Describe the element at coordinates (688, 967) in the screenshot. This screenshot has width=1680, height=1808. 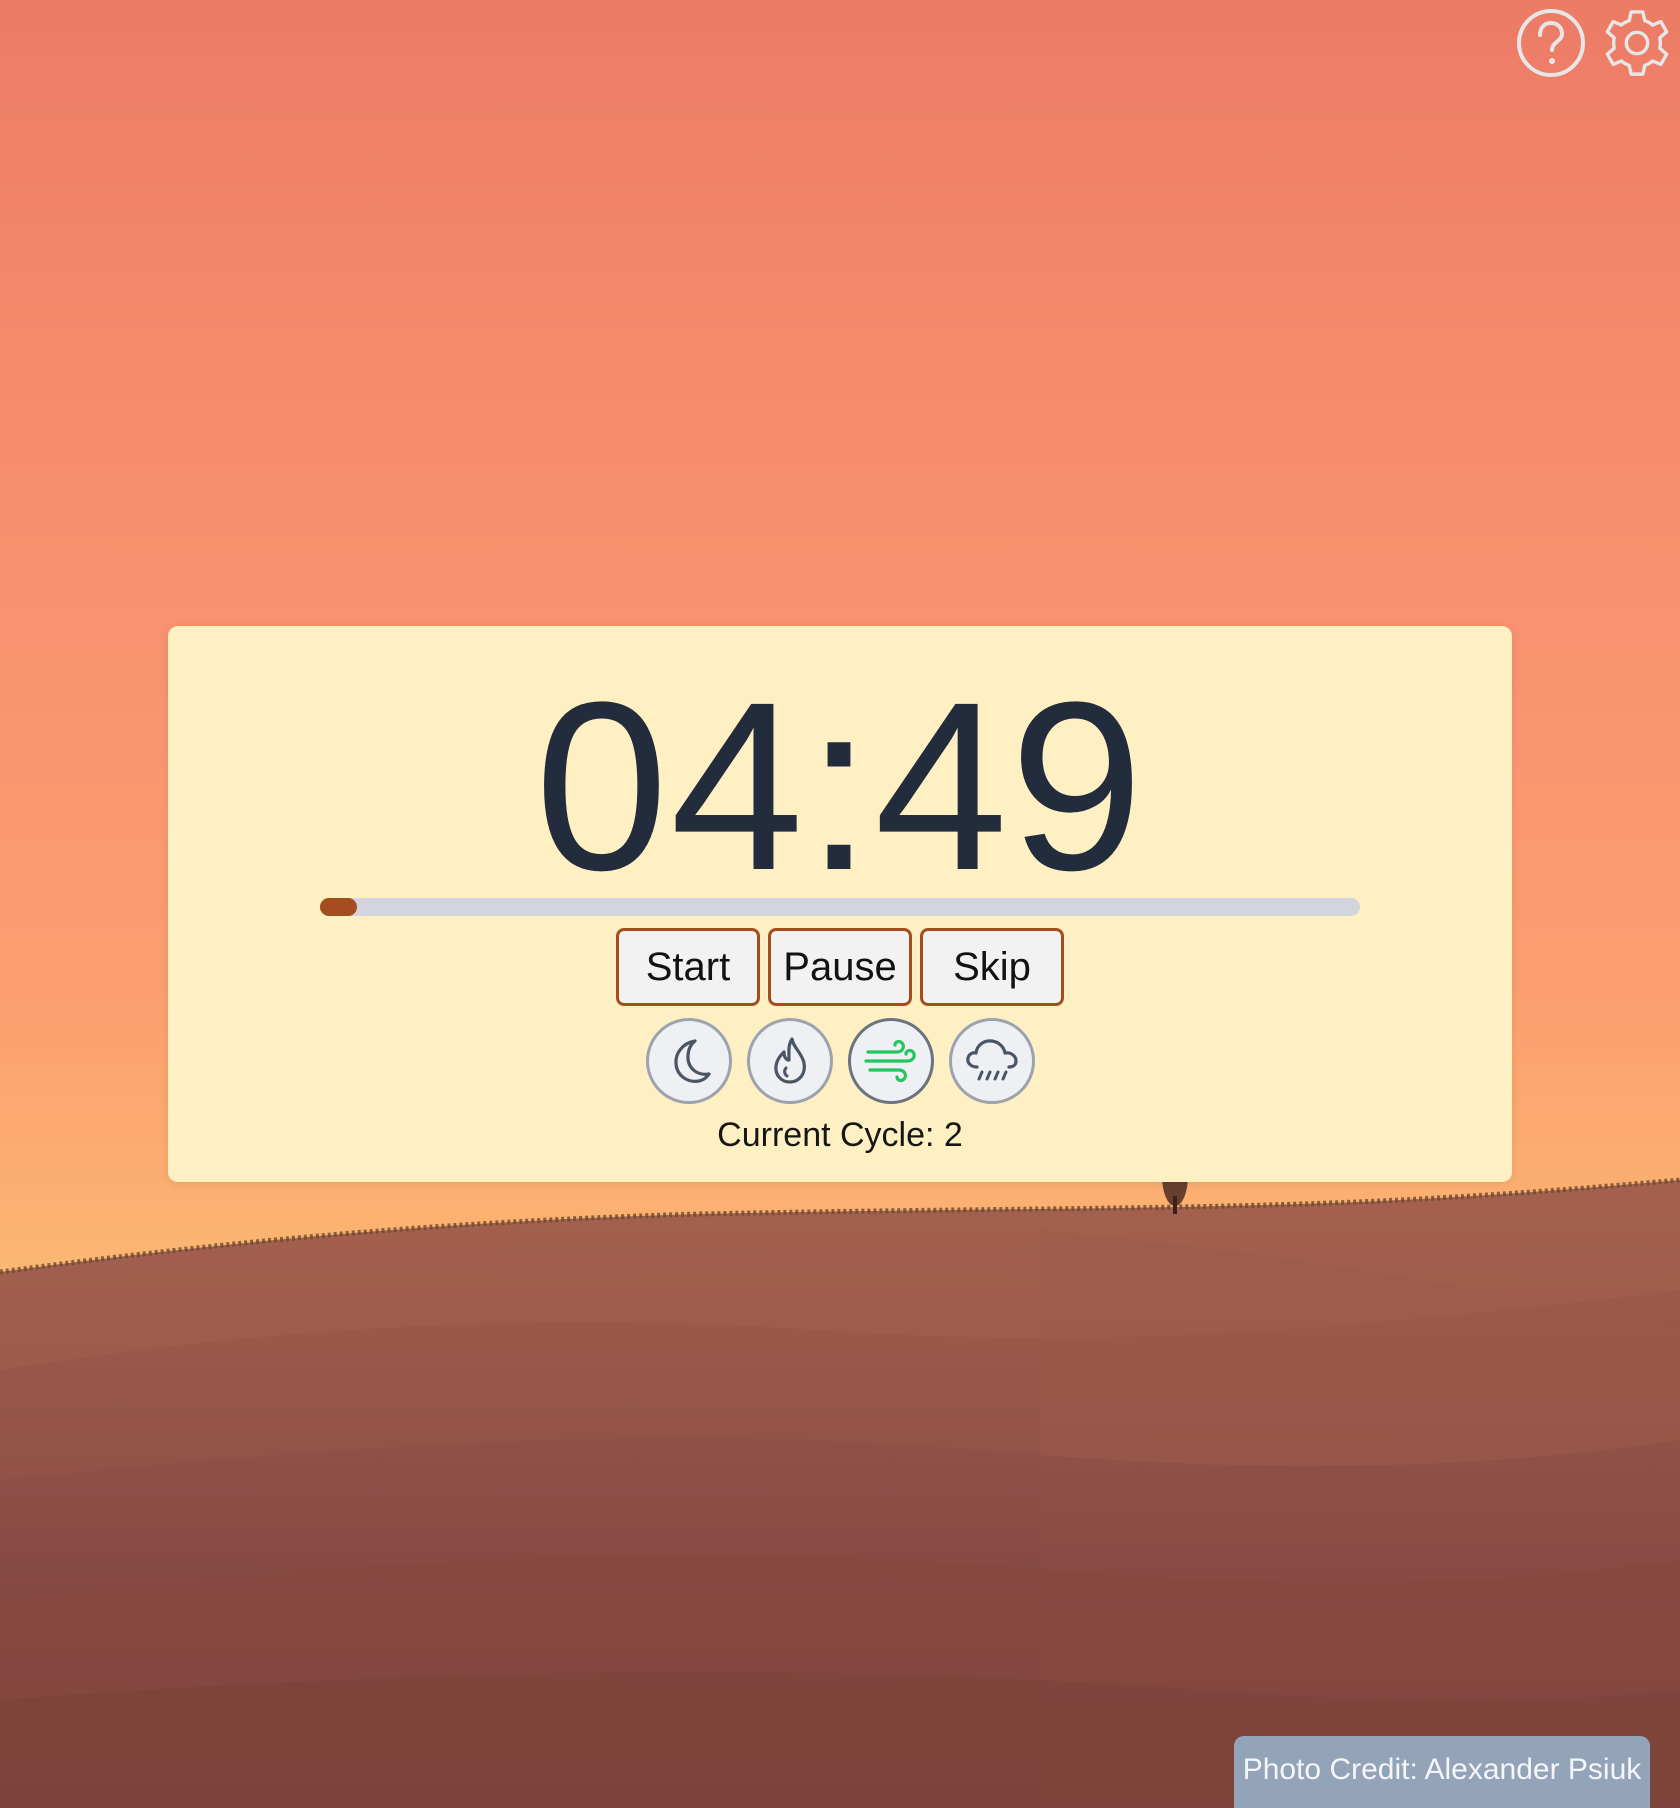
I see `start-button: Start` at that location.